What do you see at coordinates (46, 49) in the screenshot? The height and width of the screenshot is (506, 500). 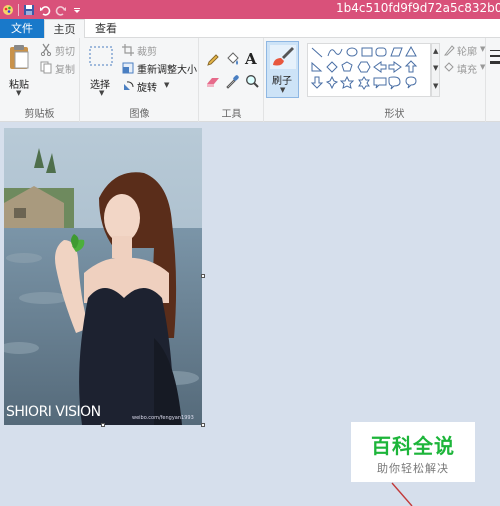 I see `scissors-icon` at bounding box center [46, 49].